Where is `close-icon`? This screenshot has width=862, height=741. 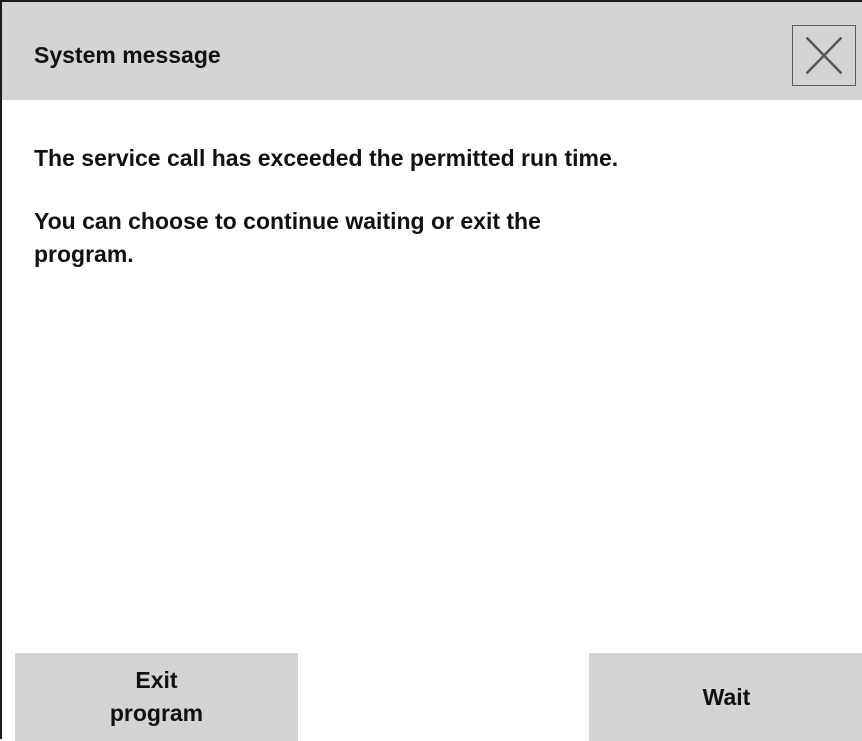
close-icon is located at coordinates (824, 55).